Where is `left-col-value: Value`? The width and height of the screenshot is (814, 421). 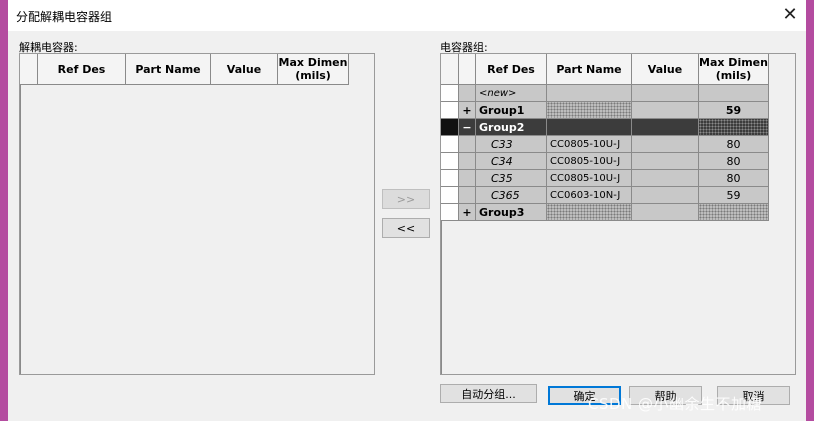
left-col-value: Value is located at coordinates (244, 69).